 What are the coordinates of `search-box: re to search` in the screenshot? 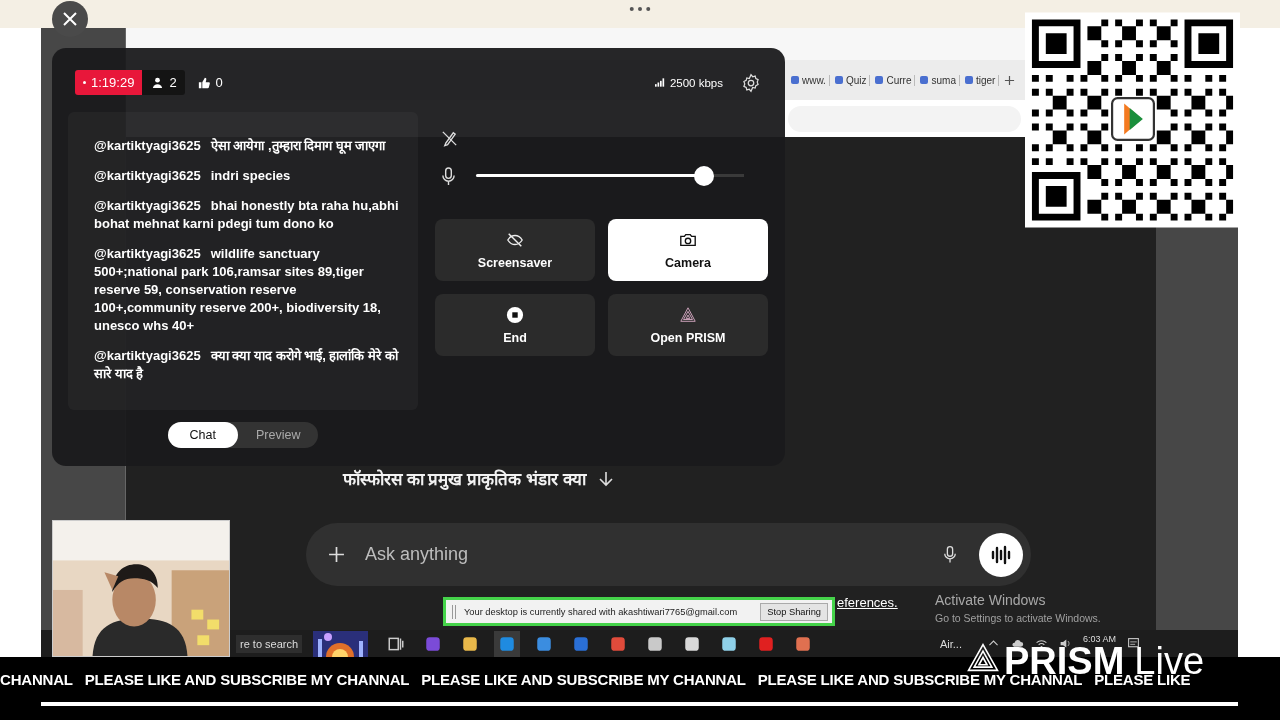 It's located at (269, 643).